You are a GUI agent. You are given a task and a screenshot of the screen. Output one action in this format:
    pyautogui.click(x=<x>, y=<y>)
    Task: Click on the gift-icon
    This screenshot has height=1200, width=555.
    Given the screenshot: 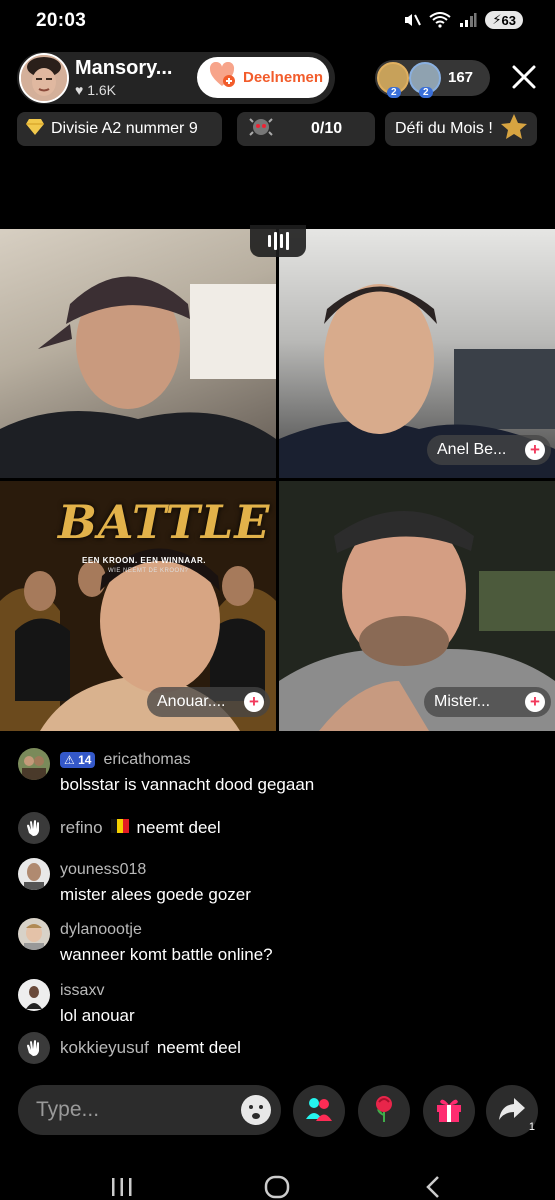 What is the action you would take?
    pyautogui.click(x=449, y=1111)
    